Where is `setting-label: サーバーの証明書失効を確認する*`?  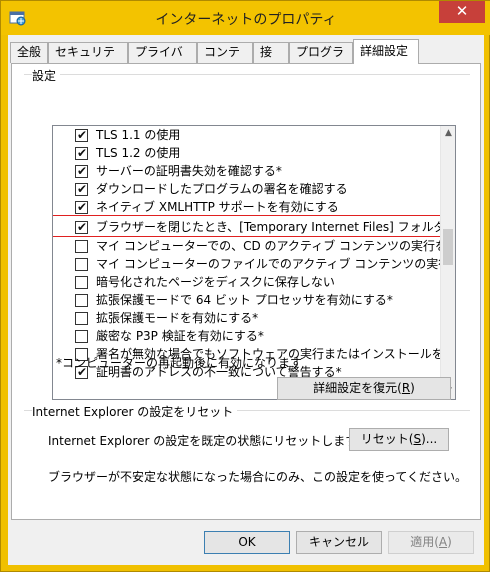
setting-label: サーバーの証明書失効を確認する* is located at coordinates (189, 171).